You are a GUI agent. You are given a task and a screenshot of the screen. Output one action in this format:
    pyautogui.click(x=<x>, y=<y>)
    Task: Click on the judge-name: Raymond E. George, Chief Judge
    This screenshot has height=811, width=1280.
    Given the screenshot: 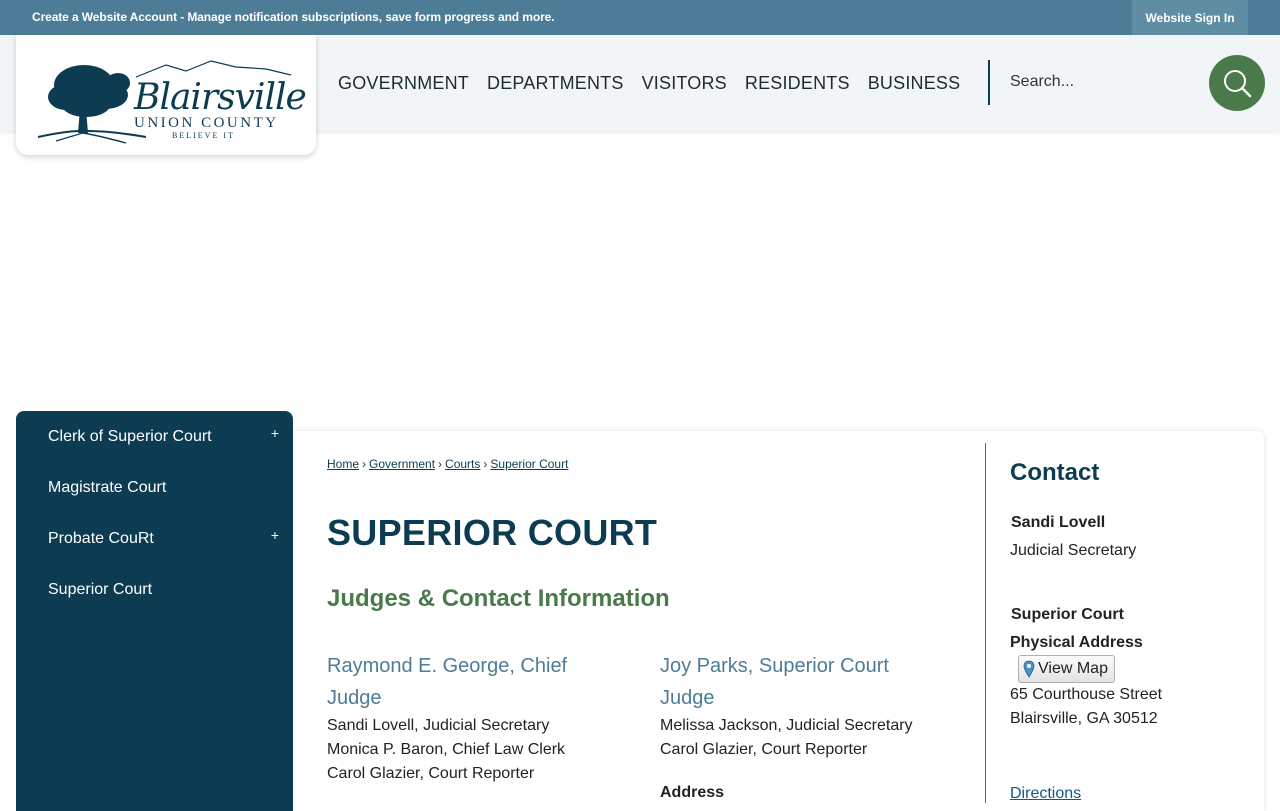 What is the action you would take?
    pyautogui.click(x=447, y=682)
    